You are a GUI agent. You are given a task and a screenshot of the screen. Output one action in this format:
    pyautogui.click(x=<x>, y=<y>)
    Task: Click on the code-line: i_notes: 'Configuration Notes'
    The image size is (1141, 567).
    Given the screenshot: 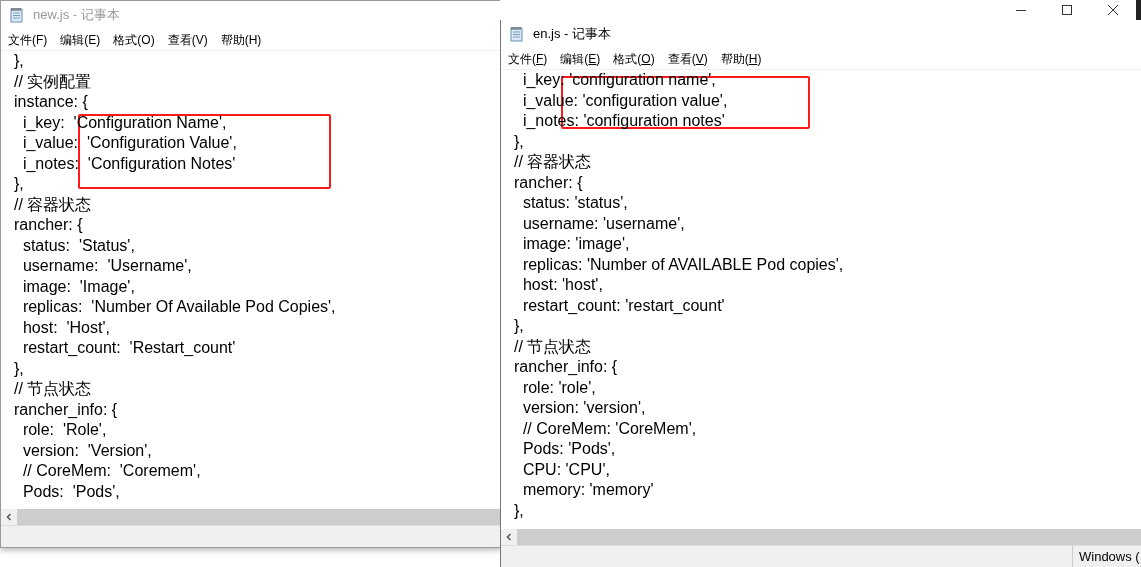 What is the action you would take?
    pyautogui.click(x=128, y=163)
    